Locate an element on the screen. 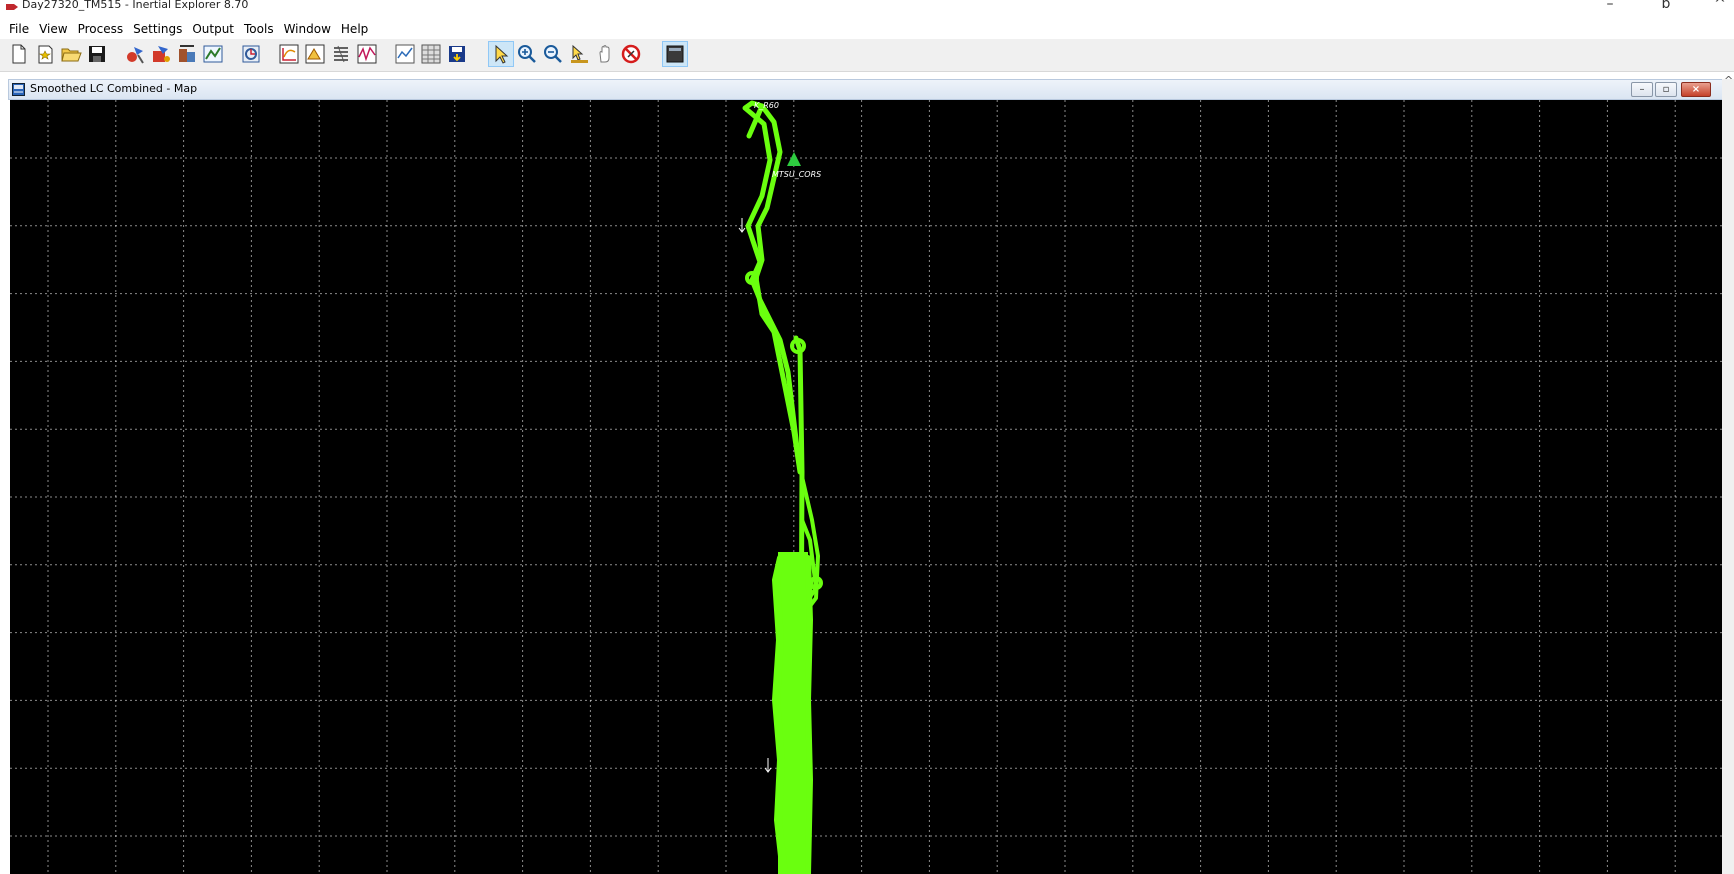 This screenshot has height=874, width=1734. grid-icon is located at coordinates (431, 54).